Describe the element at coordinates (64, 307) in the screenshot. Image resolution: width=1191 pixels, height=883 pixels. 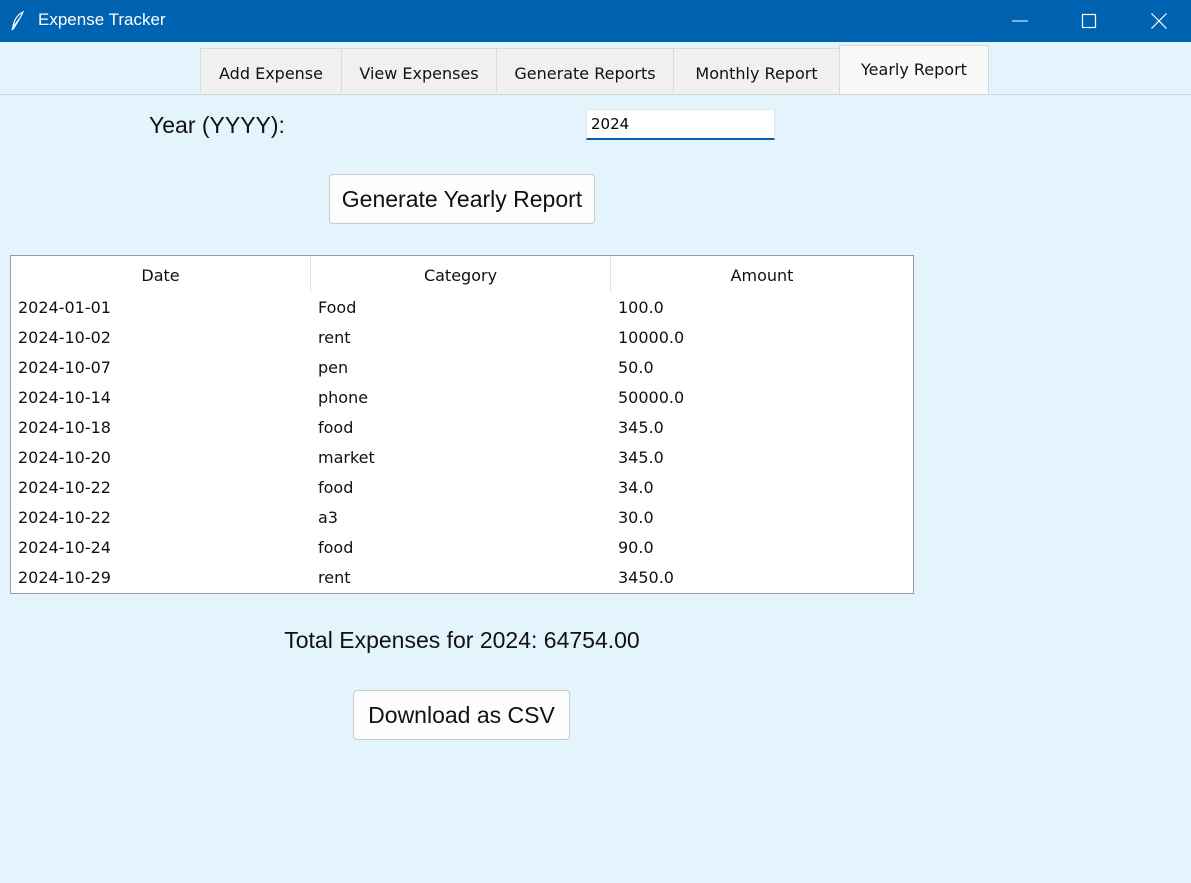
I see `date-cell: 2024-01-01` at that location.